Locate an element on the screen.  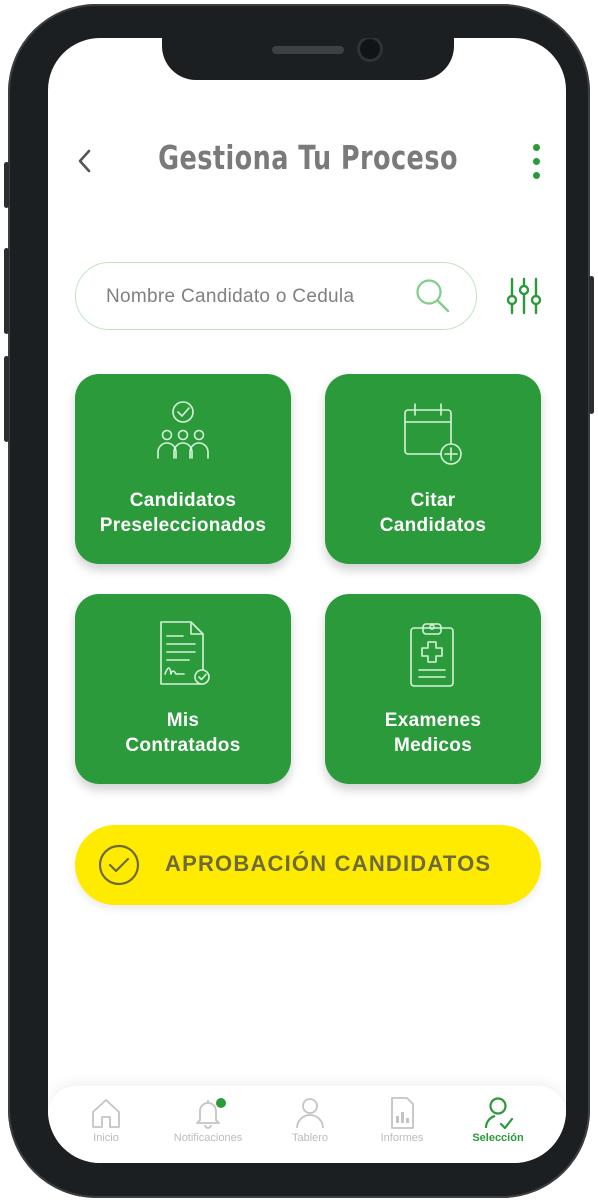
people-check-icon is located at coordinates (183, 430).